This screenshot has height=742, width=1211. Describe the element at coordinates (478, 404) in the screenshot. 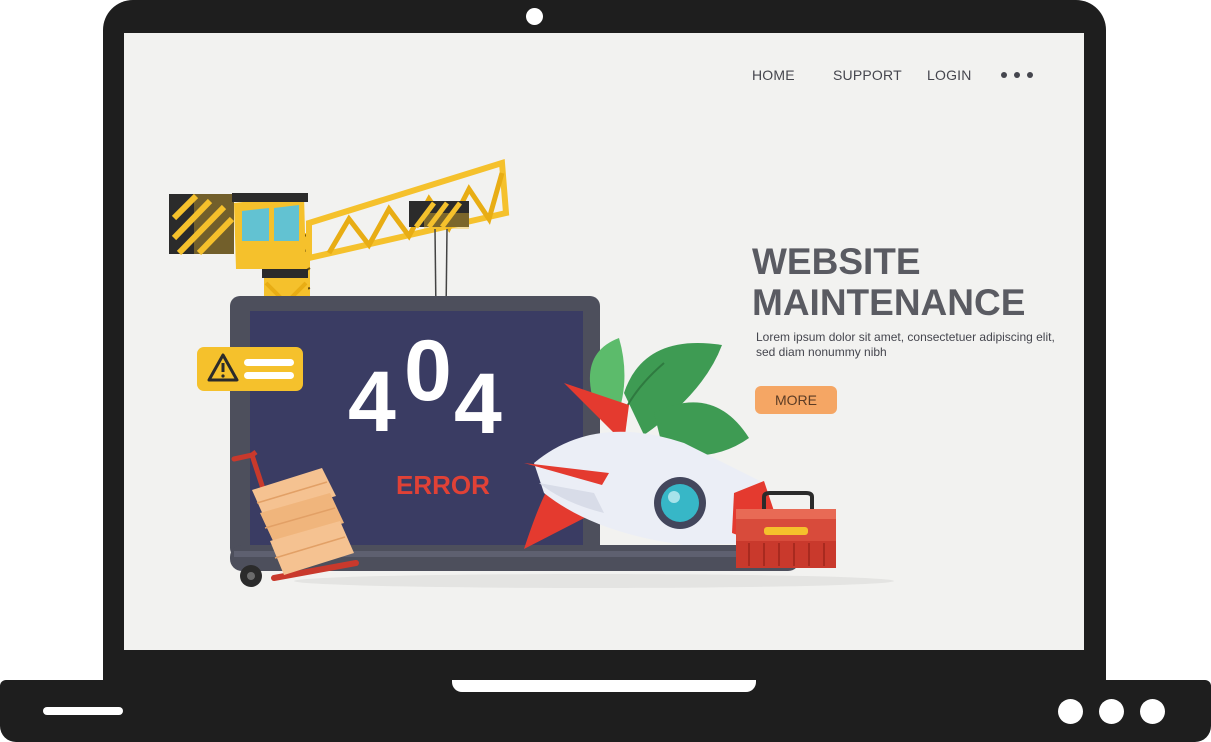

I see `error-digit-4b: 4` at that location.